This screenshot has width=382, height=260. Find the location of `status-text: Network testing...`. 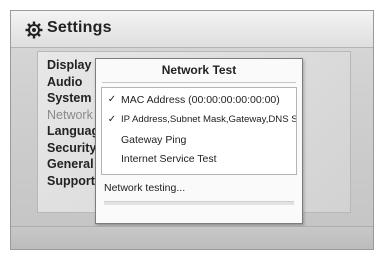

status-text: Network testing... is located at coordinates (145, 188).